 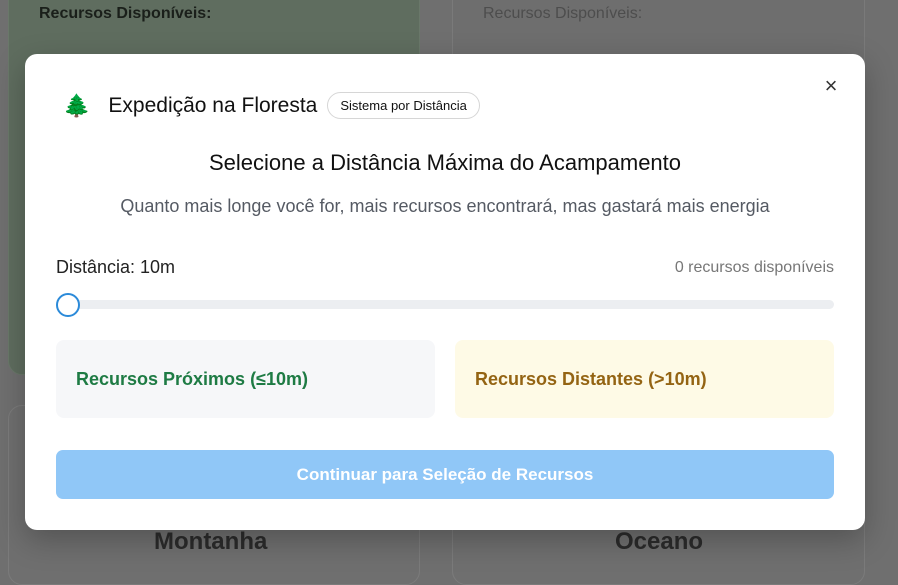 What do you see at coordinates (213, 105) in the screenshot?
I see `modal-title: Expedição na Floresta` at bounding box center [213, 105].